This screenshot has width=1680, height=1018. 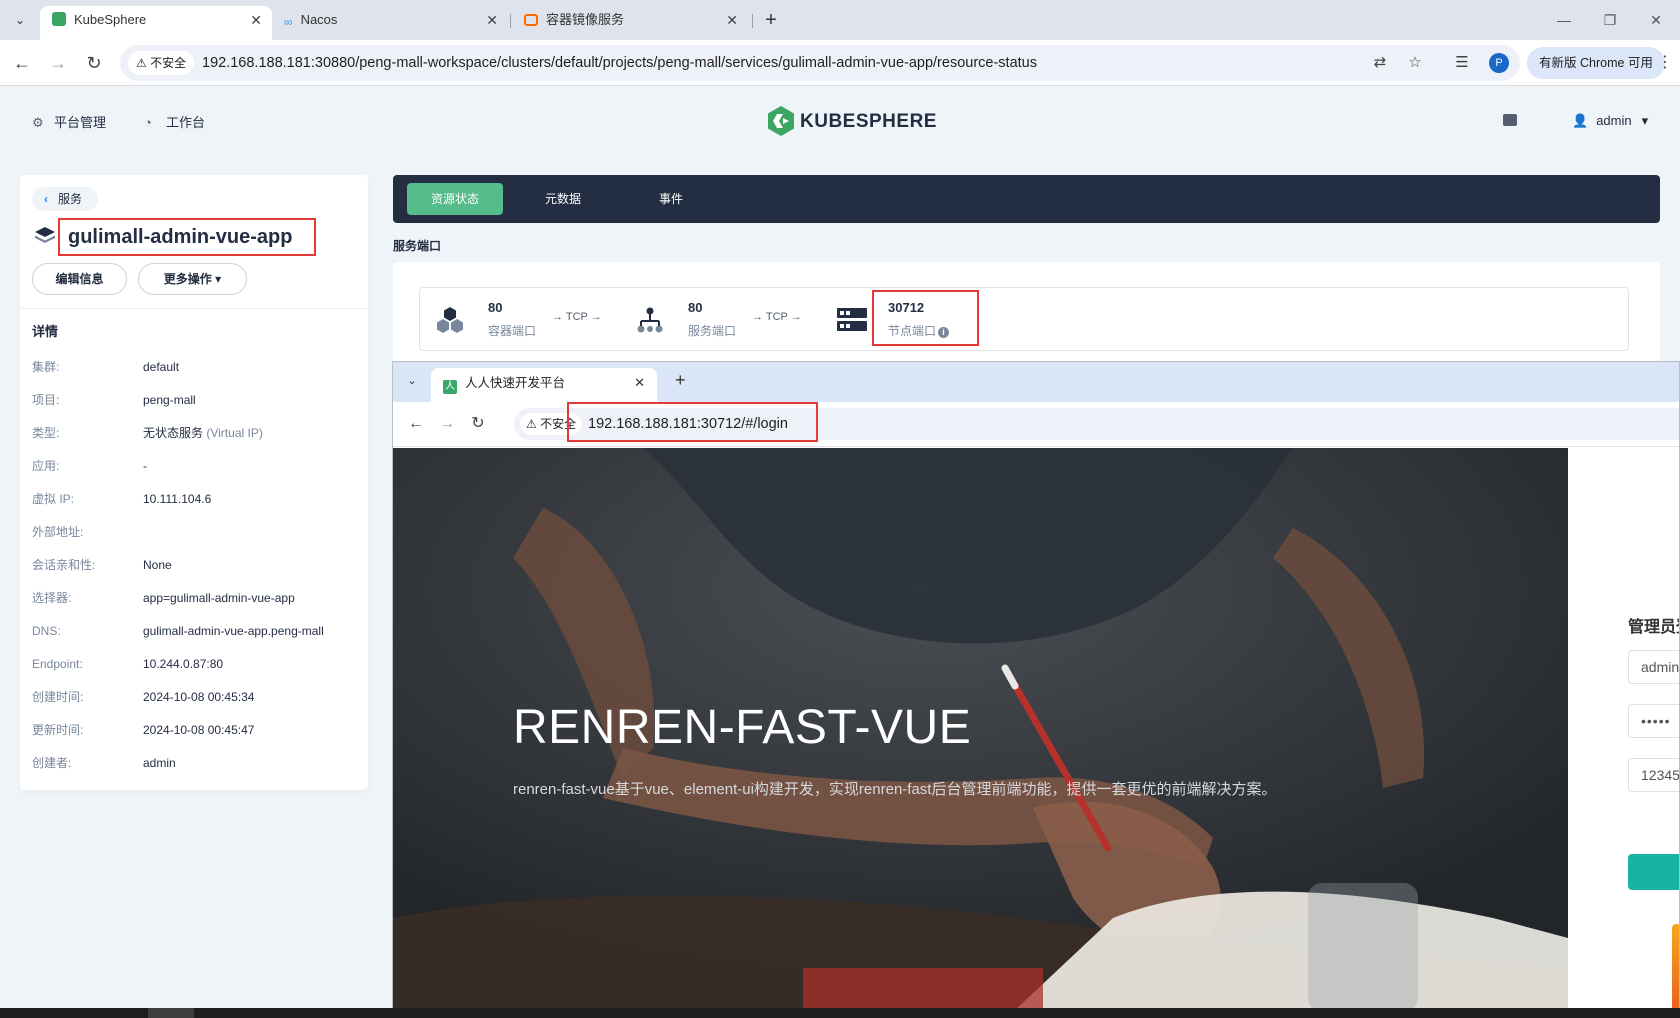 What do you see at coordinates (161, 63) in the screenshot?
I see `security-chip: ⚠ 不安全` at bounding box center [161, 63].